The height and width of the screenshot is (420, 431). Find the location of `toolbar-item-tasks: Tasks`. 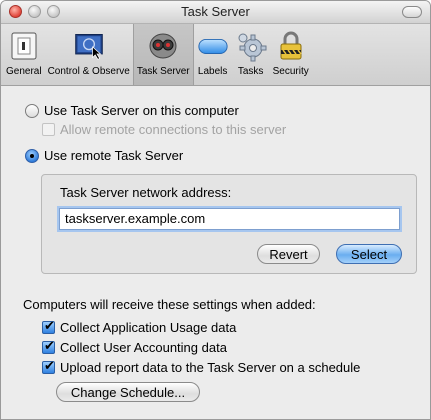

toolbar-item-tasks: Tasks is located at coordinates (251, 54).